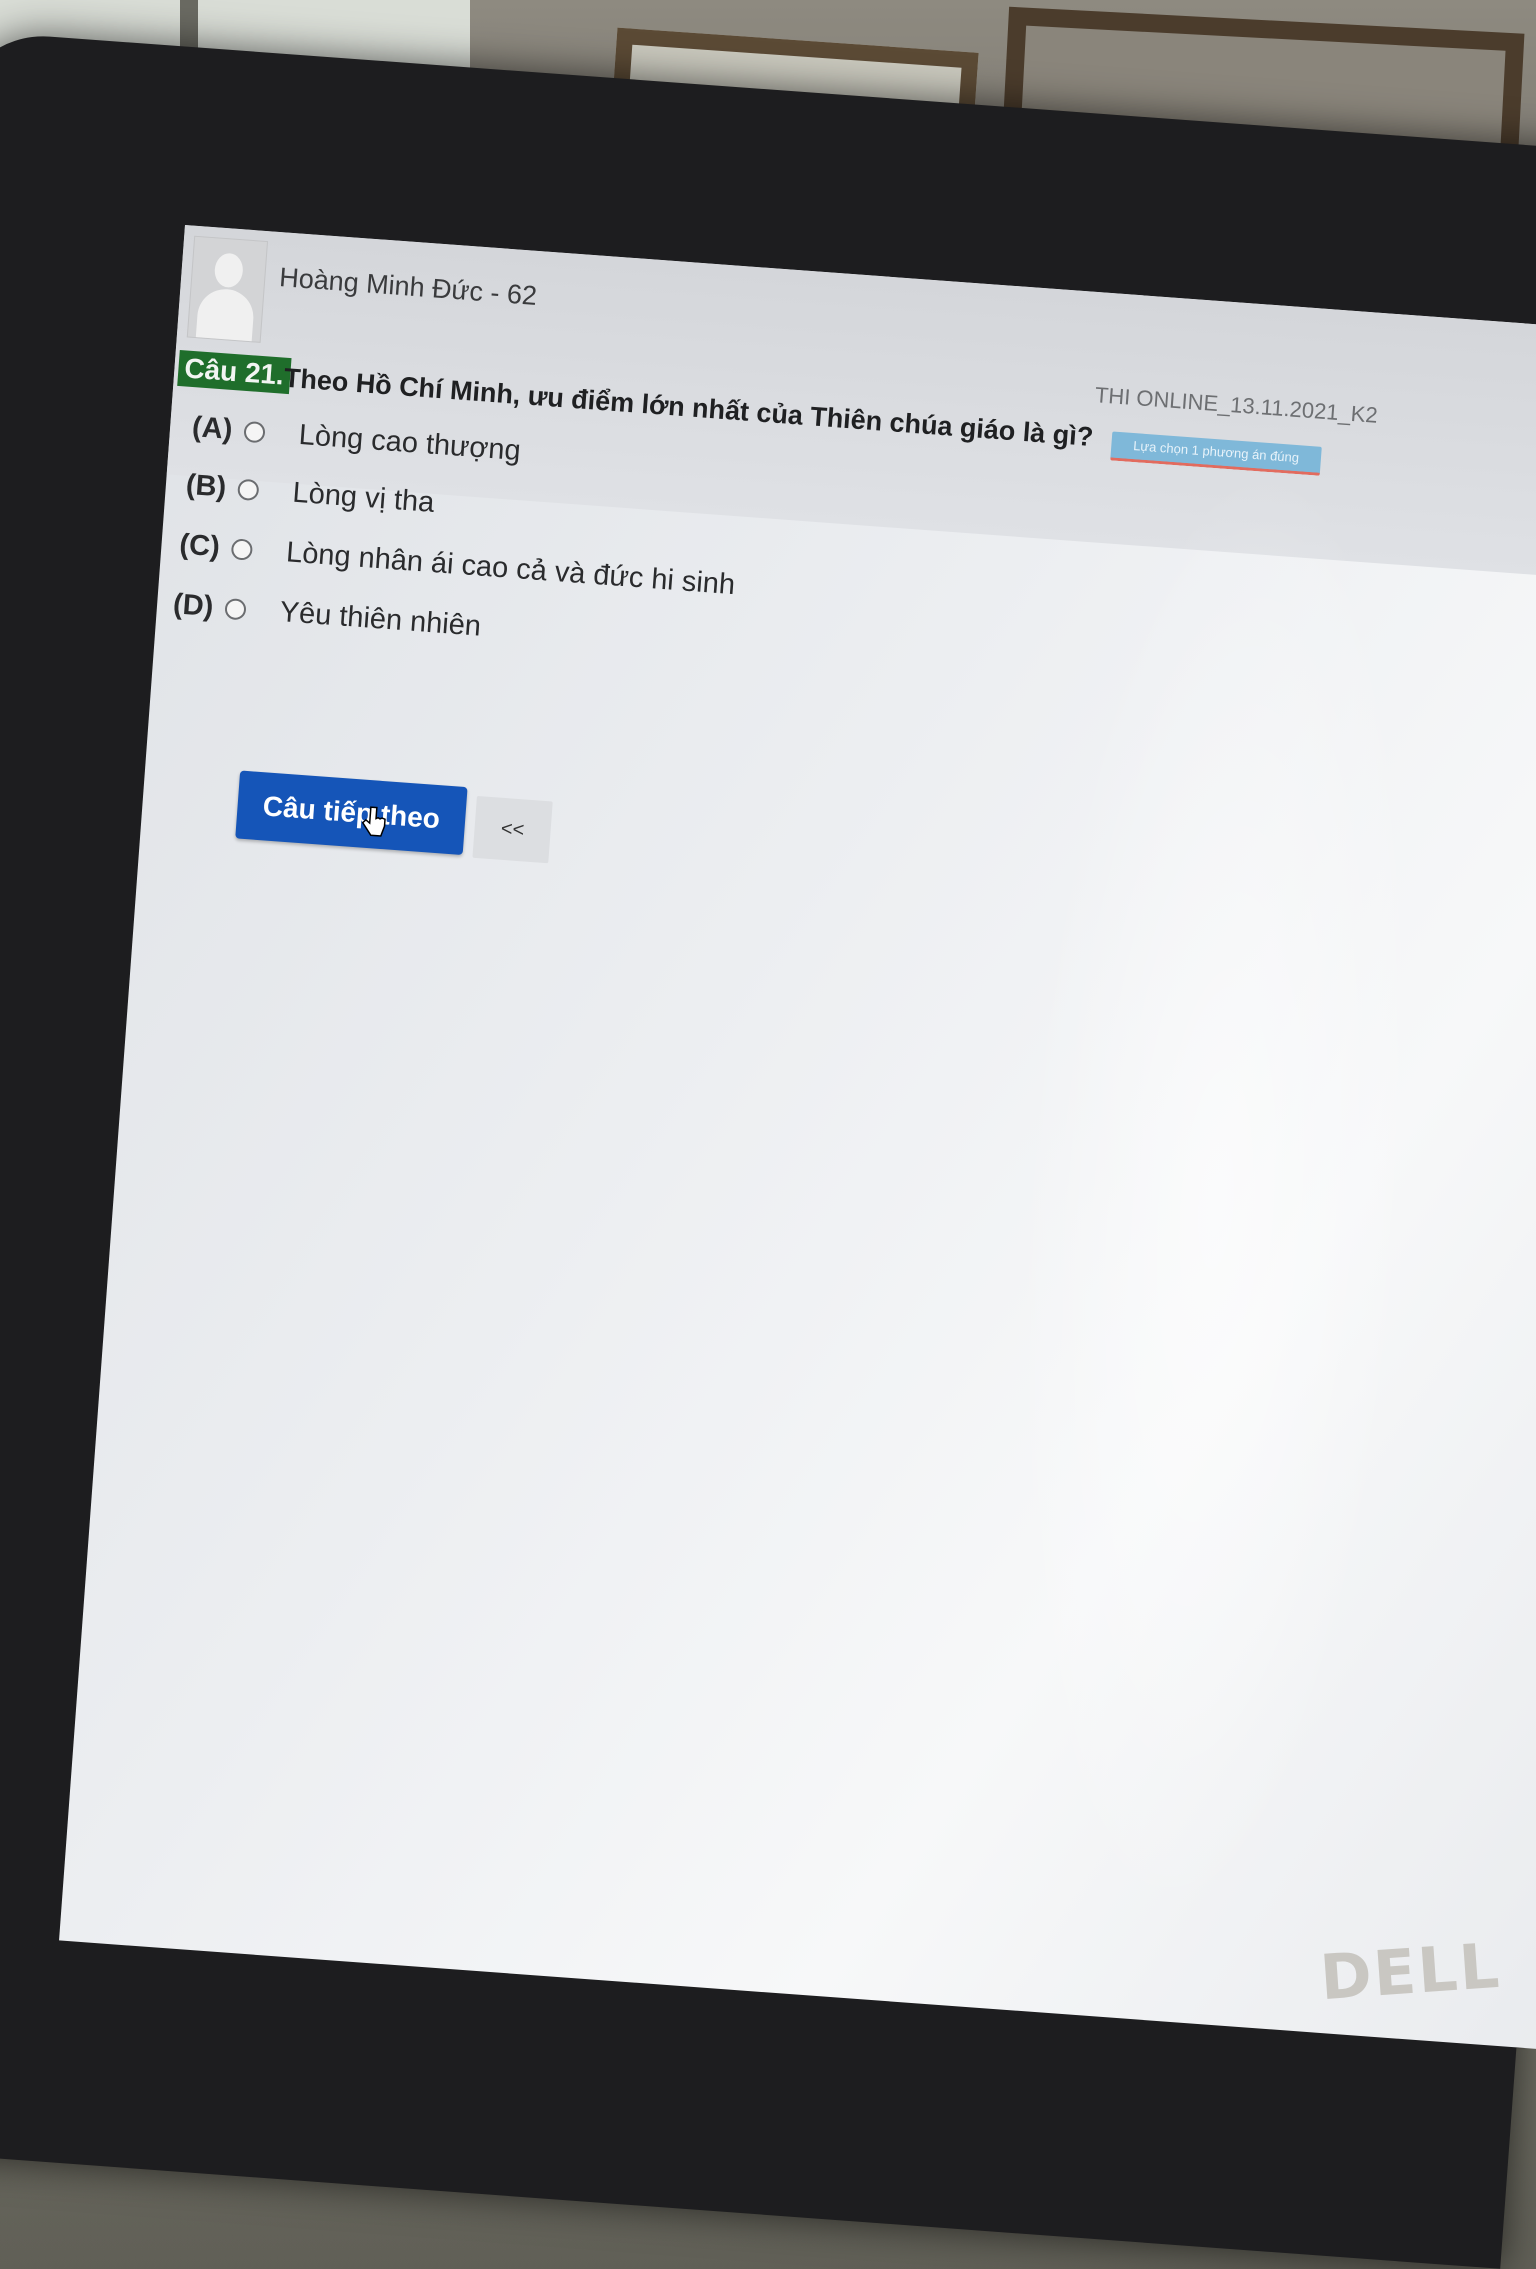  Describe the element at coordinates (206, 486) in the screenshot. I see `option-key: (B)` at that location.